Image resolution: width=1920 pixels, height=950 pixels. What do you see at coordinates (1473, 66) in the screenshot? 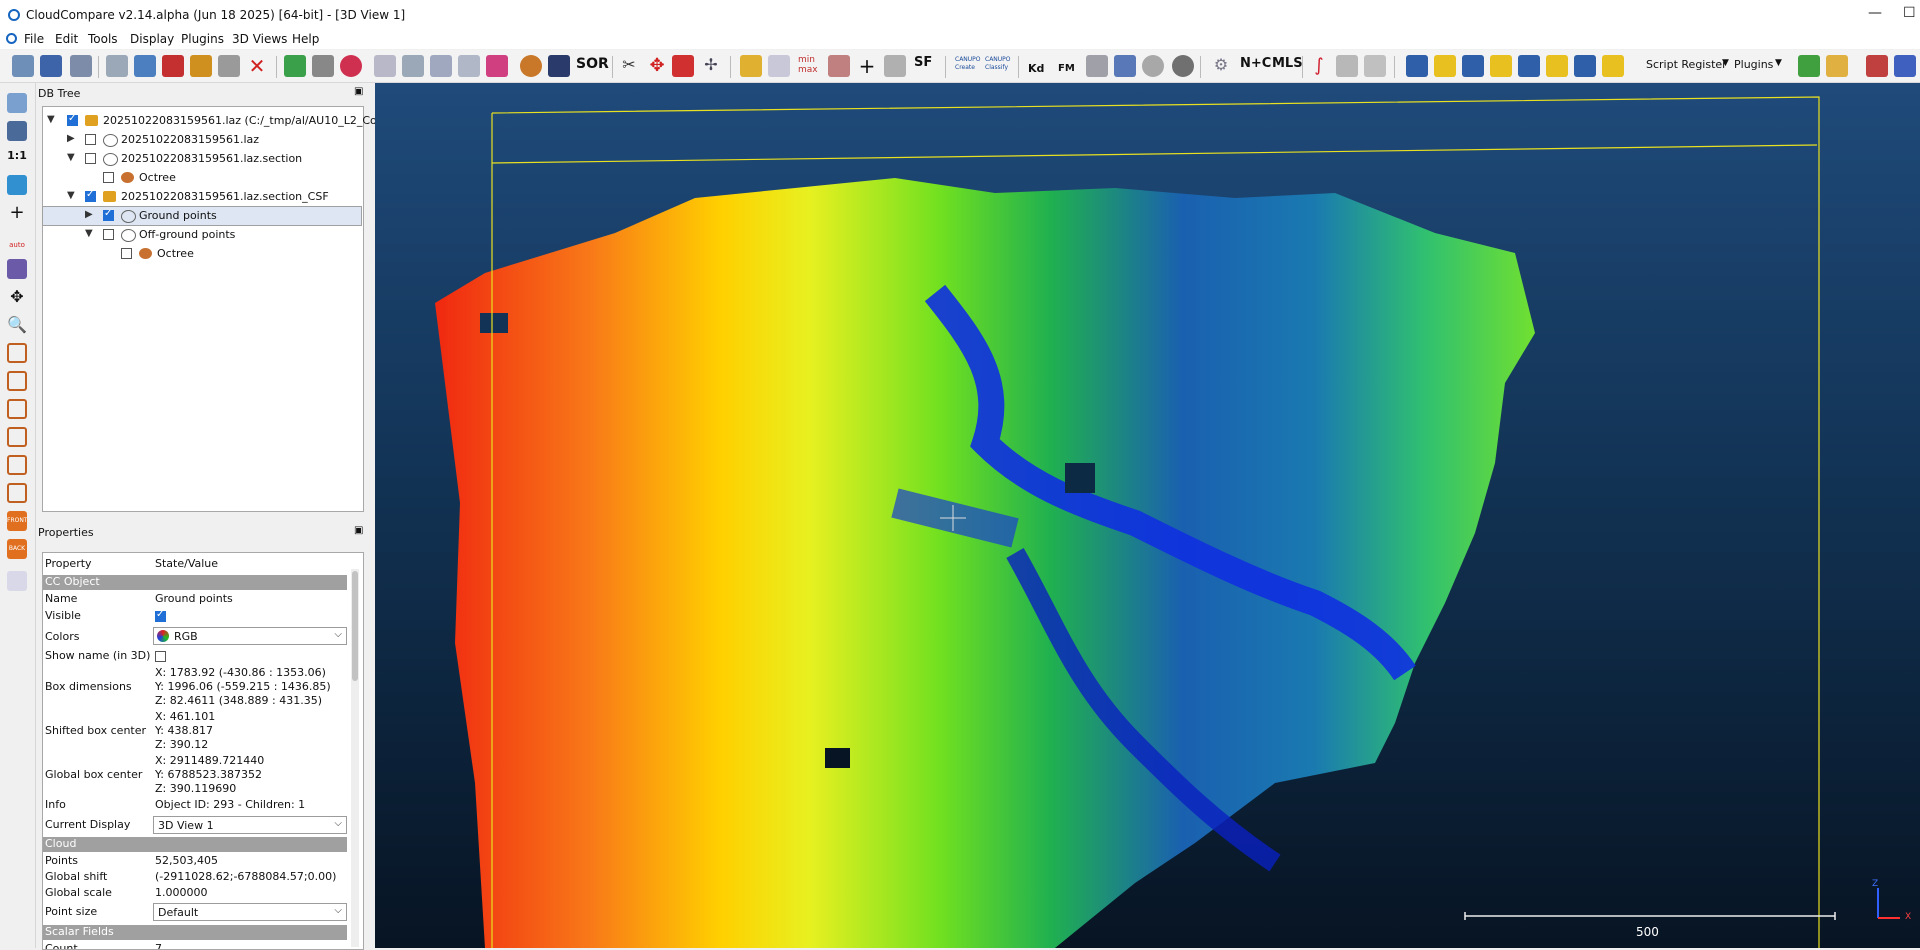
I see `python-3-icon` at bounding box center [1473, 66].